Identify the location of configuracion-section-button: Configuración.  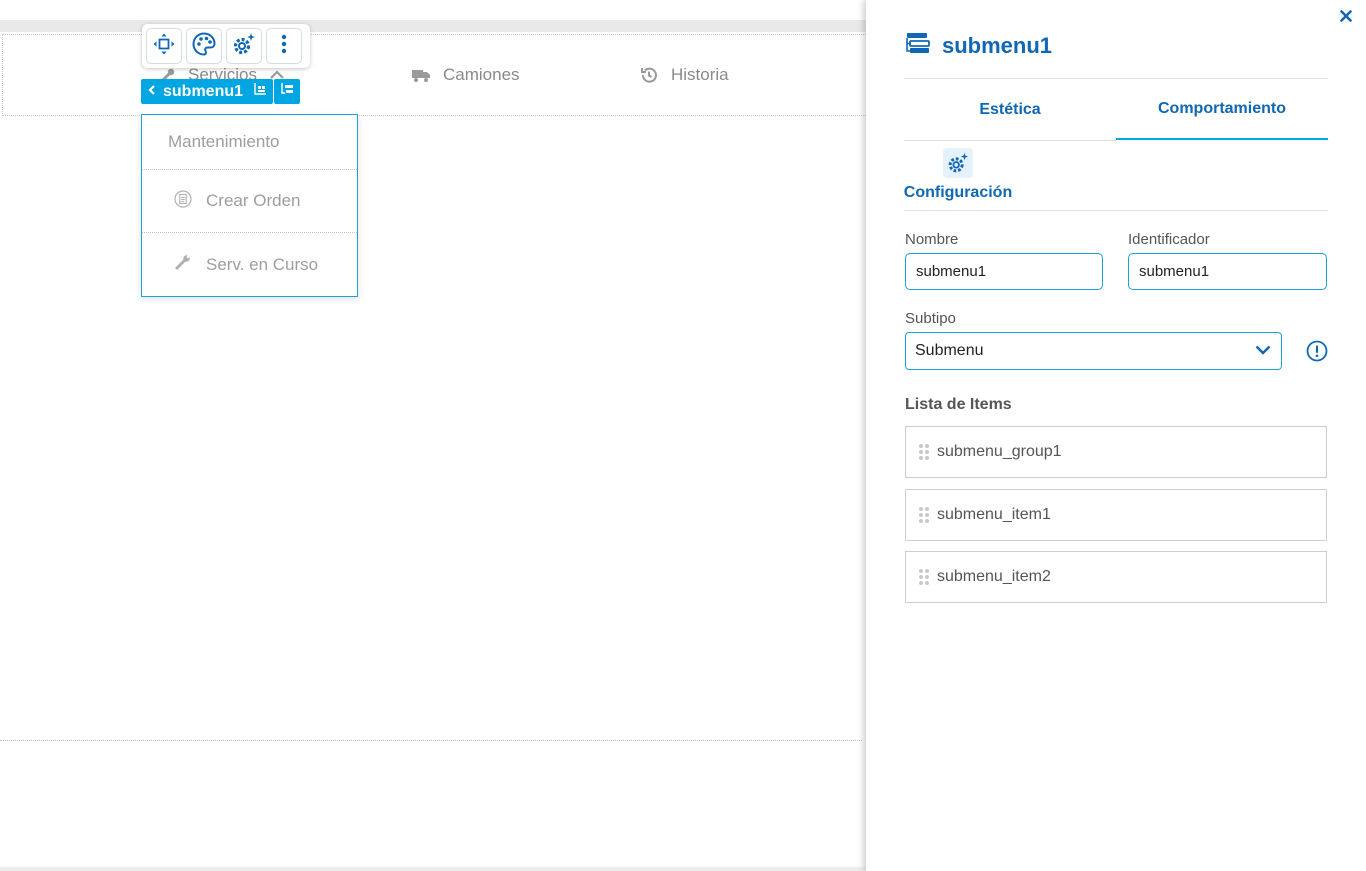
(958, 175).